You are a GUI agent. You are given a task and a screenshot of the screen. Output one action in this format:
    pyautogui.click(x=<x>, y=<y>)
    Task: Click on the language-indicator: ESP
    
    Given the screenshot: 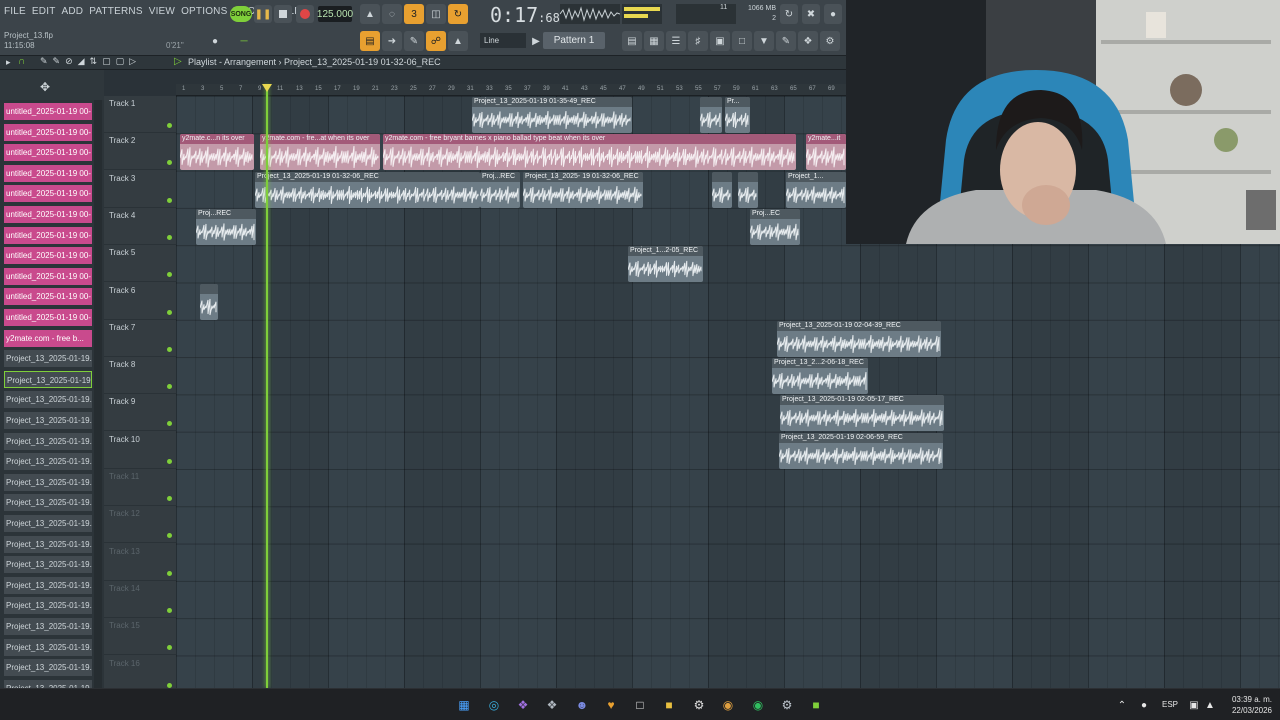 What is the action you would take?
    pyautogui.click(x=1170, y=704)
    